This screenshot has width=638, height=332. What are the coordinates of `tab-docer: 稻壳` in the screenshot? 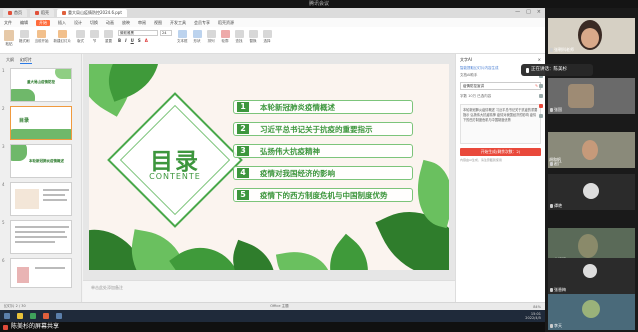 It's located at (42, 13).